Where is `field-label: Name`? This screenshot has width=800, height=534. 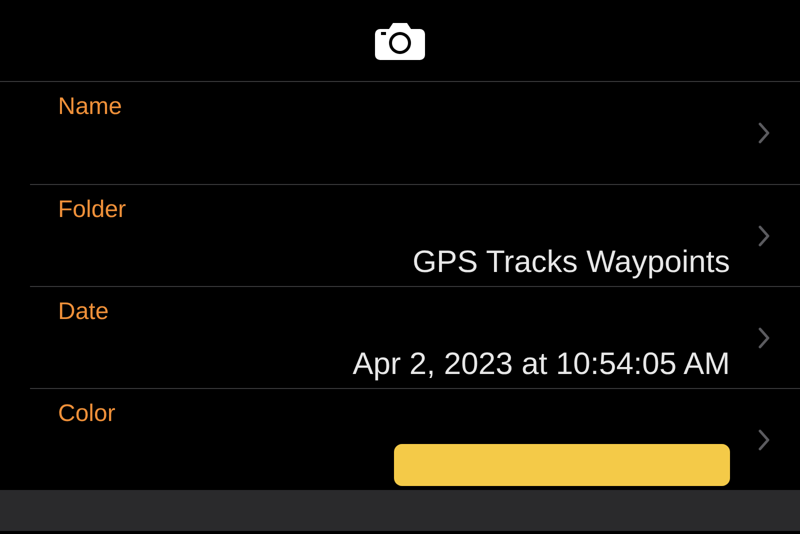 field-label: Name is located at coordinates (90, 107).